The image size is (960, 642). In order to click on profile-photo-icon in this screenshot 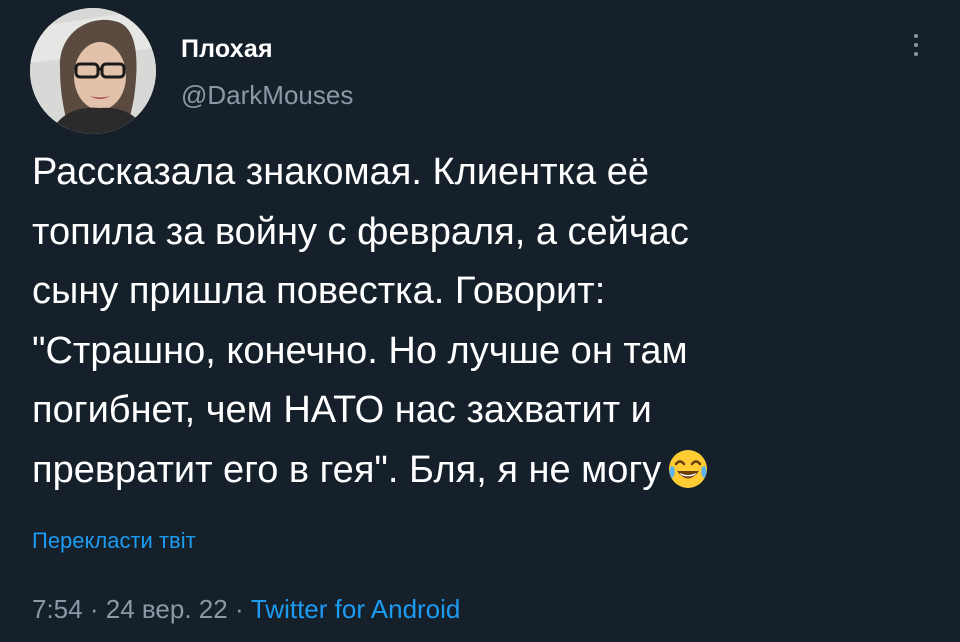, I will do `click(93, 71)`.